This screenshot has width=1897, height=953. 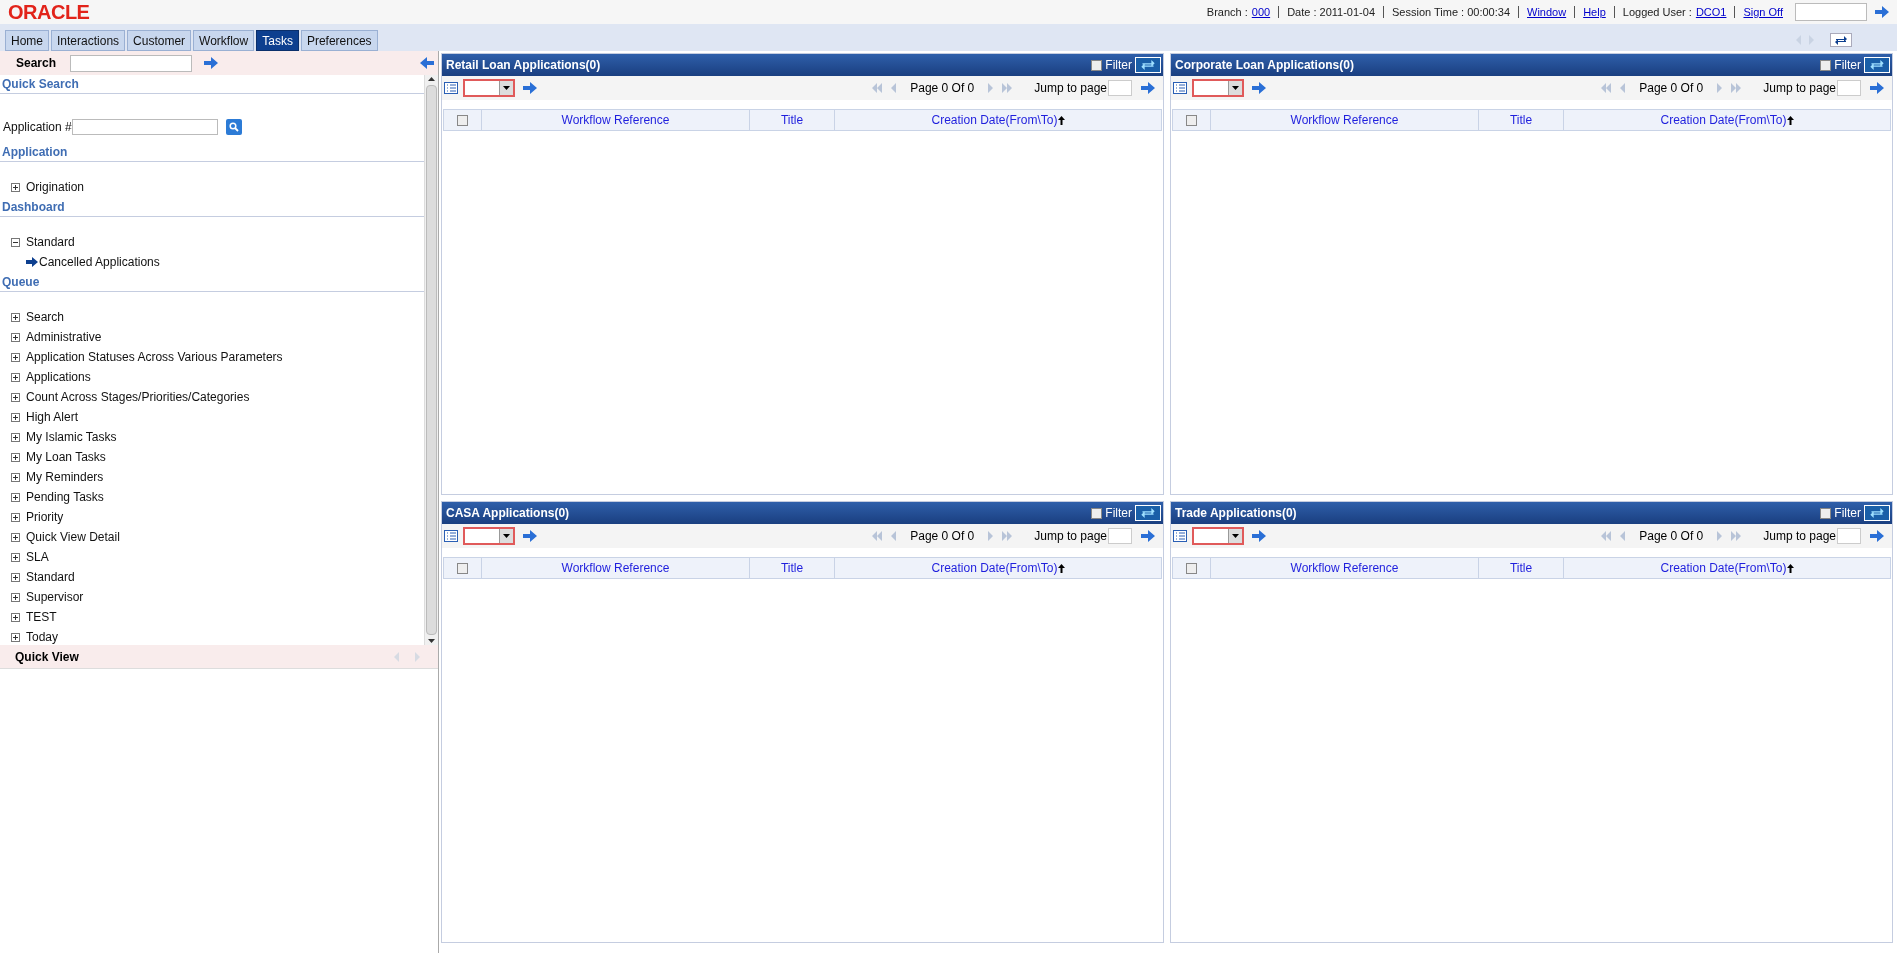 I want to click on application-number-field, so click(x=144, y=127).